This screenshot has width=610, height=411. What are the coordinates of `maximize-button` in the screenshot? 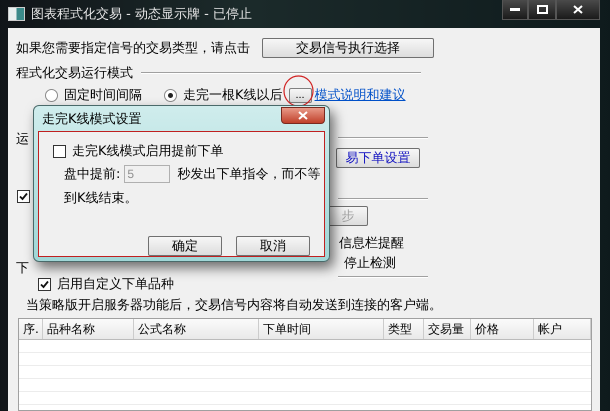 It's located at (542, 10).